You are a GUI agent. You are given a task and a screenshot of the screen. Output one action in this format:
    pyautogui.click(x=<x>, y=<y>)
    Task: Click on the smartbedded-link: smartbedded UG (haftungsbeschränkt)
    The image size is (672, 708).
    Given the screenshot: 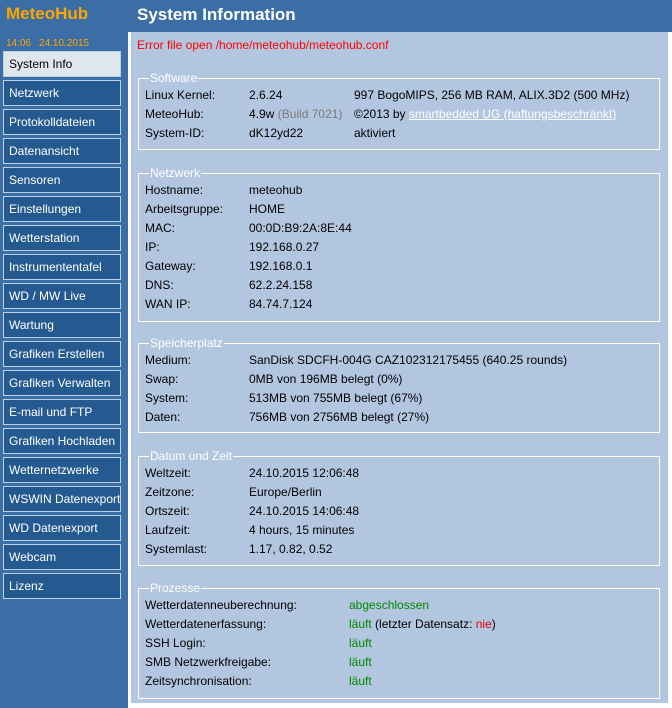 What is the action you would take?
    pyautogui.click(x=512, y=114)
    